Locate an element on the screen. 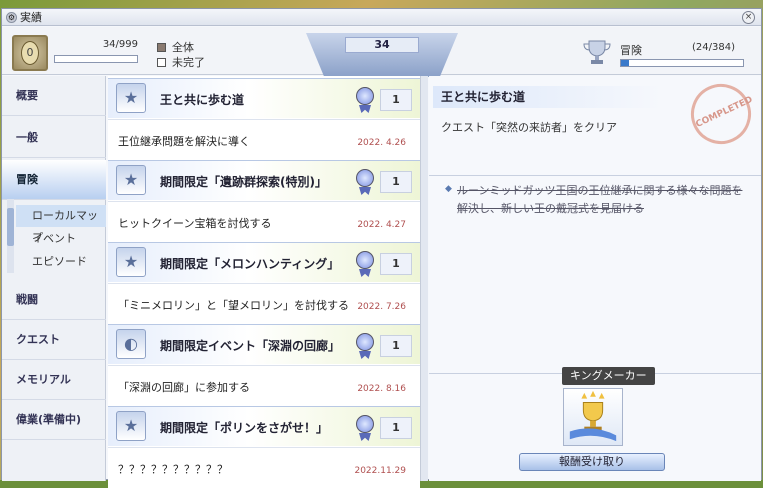  achievement-row: ◐ 期間限定イベント「深淵の回廊」 1 is located at coordinates (264, 344).